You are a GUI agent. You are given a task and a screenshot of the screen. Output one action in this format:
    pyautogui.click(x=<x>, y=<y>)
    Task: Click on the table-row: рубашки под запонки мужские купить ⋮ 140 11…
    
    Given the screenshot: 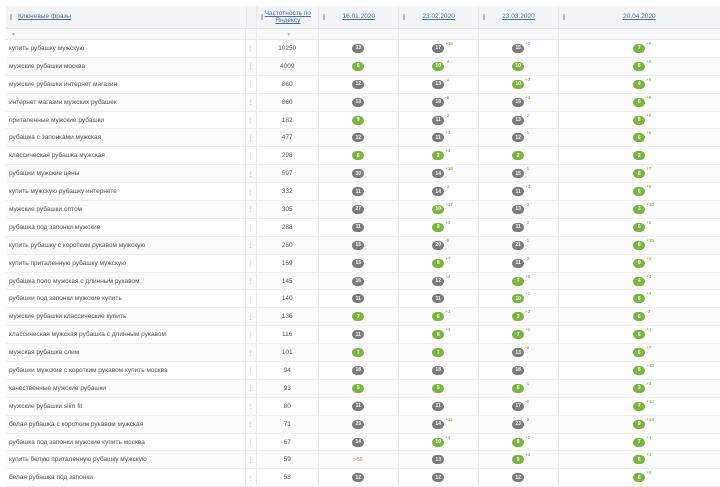 What is the action you would take?
    pyautogui.click(x=363, y=299)
    